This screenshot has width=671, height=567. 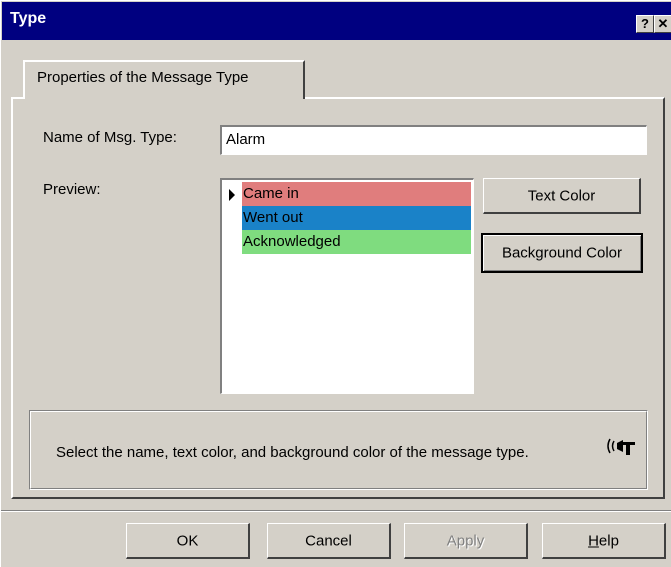 I want to click on cancel-button-label: Cancel, so click(x=328, y=540).